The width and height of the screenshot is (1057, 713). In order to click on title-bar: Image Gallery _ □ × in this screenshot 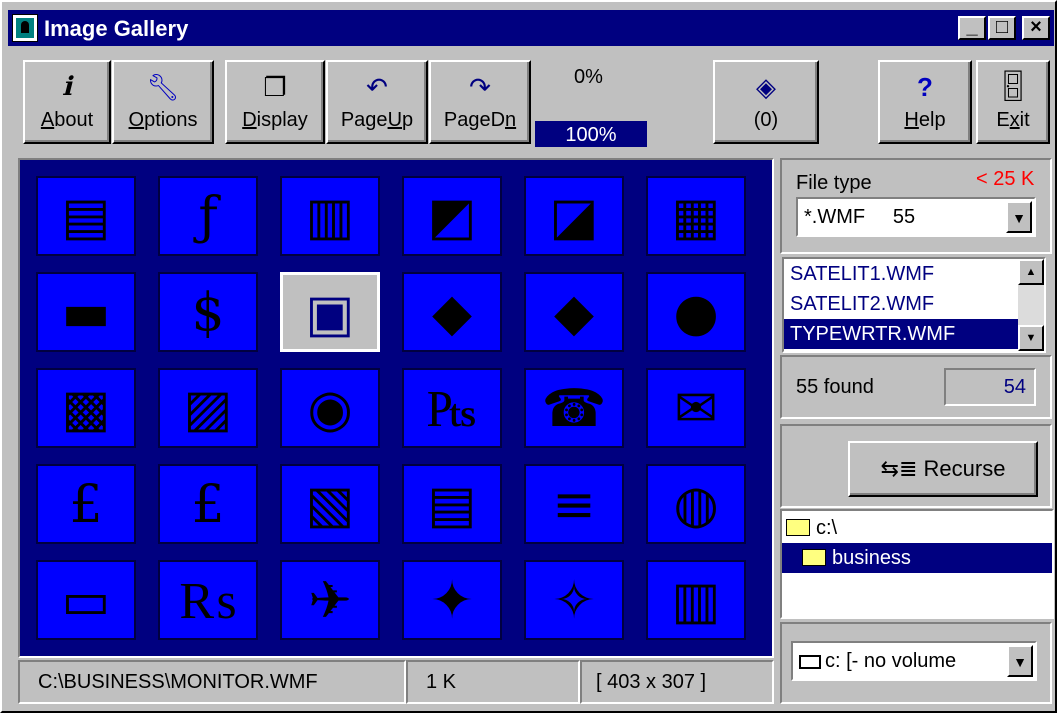, I will do `click(531, 28)`.